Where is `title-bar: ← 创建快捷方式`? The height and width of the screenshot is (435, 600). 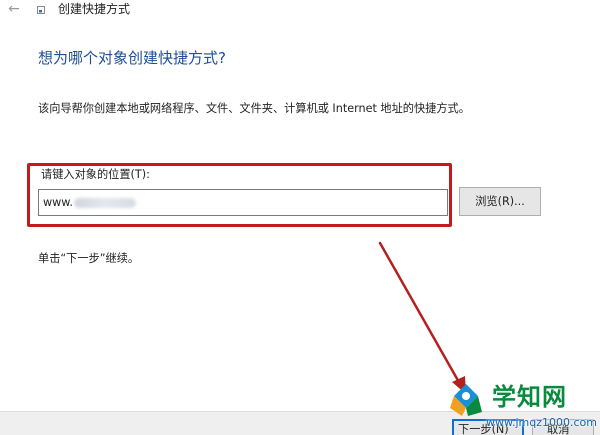 title-bar: ← 创建快捷方式 is located at coordinates (300, 11).